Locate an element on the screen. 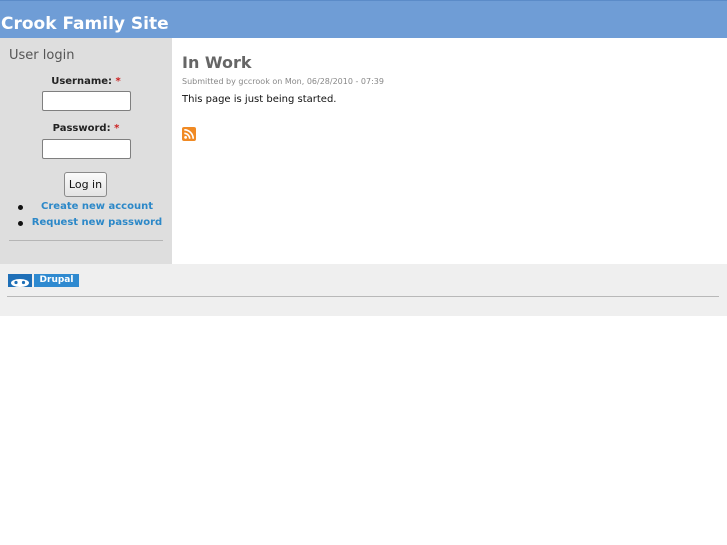 Image resolution: width=727 pixels, height=545 pixels. password-input is located at coordinates (86, 149).